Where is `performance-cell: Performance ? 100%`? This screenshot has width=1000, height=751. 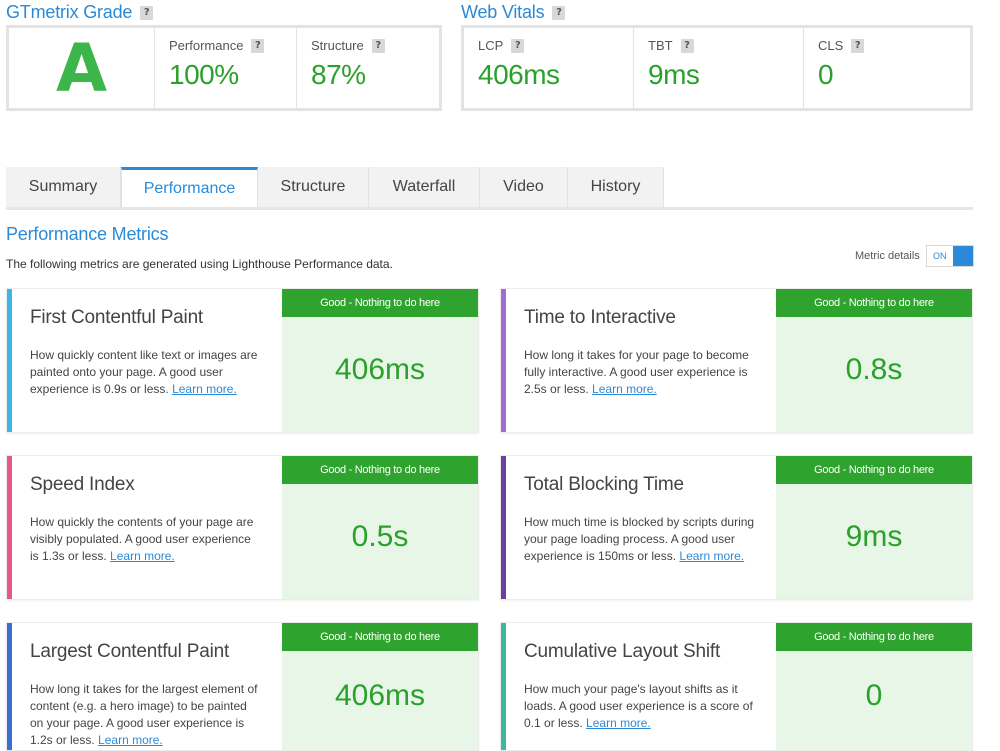
performance-cell: Performance ? 100% is located at coordinates (226, 68).